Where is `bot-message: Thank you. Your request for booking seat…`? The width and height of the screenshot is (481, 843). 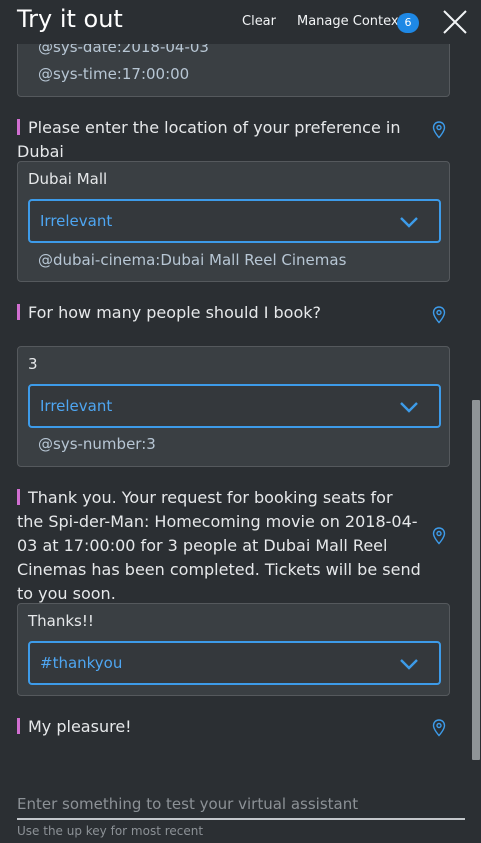 bot-message: Thank you. Your request for booking seat… is located at coordinates (219, 546).